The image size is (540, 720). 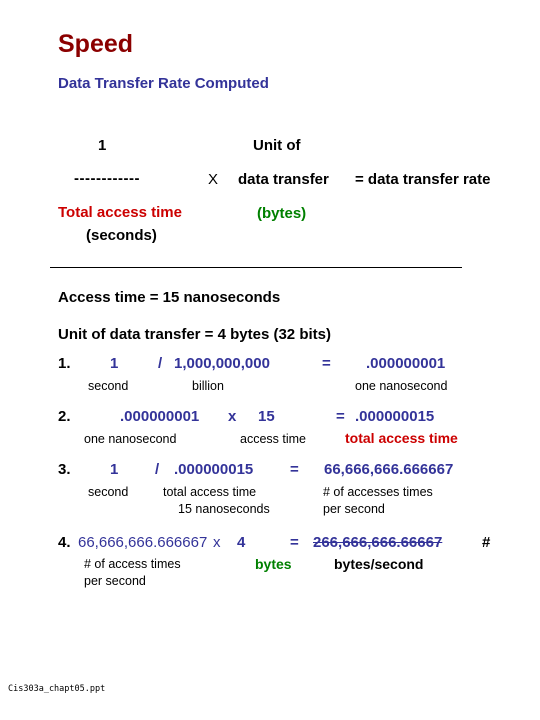 I want to click on step-1-caption-b: billion, so click(x=208, y=386).